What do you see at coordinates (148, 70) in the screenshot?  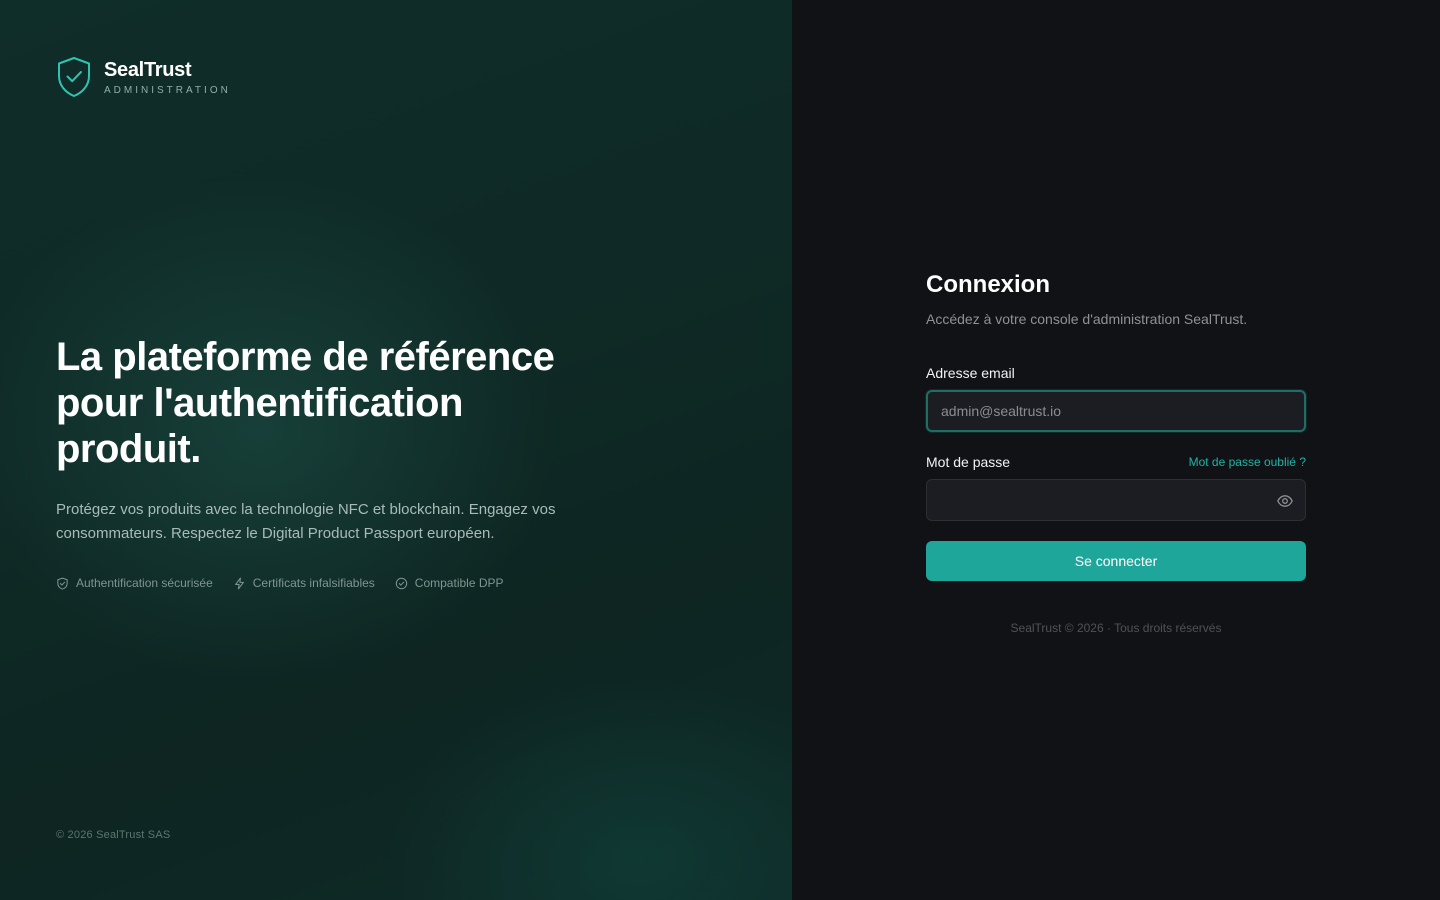 I see `brand-name: SealTrust` at bounding box center [148, 70].